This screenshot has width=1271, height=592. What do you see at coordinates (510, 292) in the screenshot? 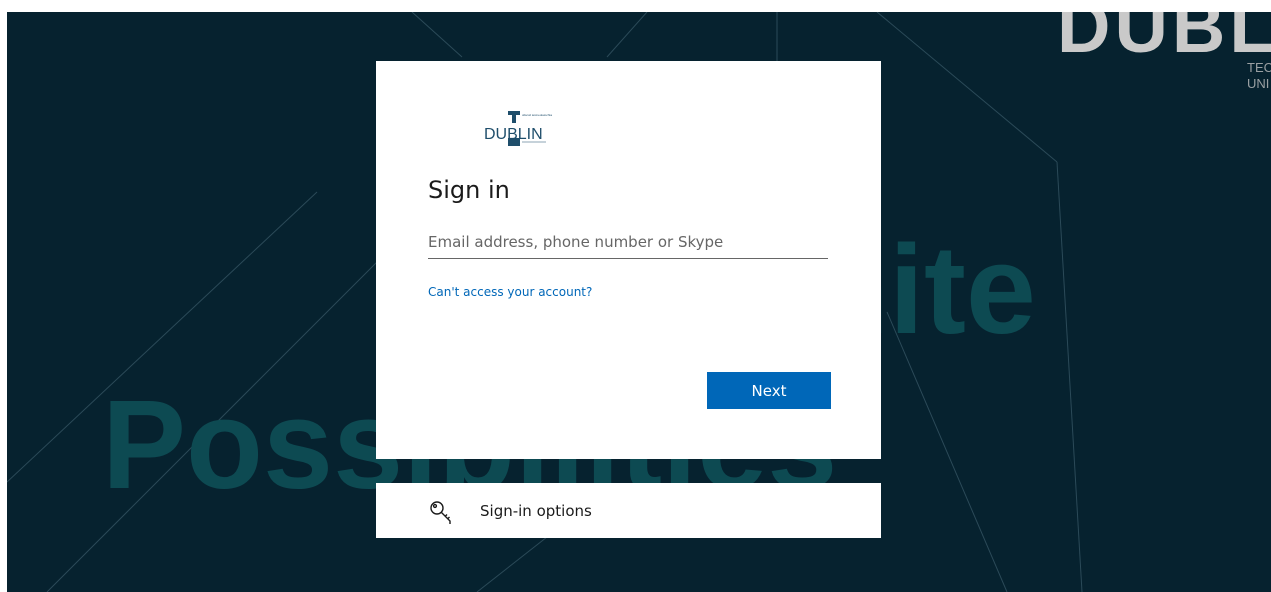
I see `cant-access-account-link: Can't access your account?` at bounding box center [510, 292].